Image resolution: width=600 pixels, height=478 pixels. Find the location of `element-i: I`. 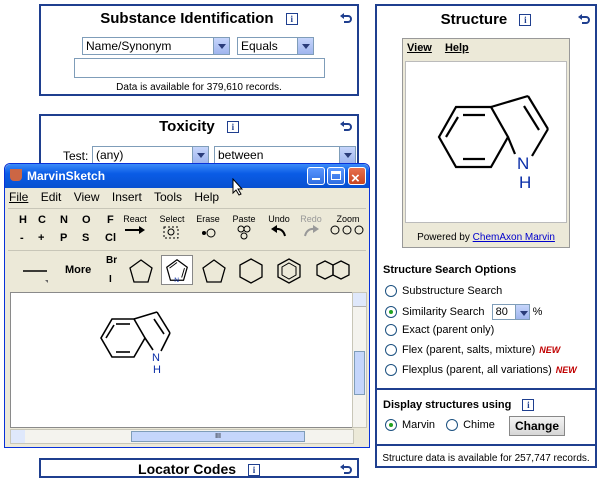

element-i: I is located at coordinates (110, 279).